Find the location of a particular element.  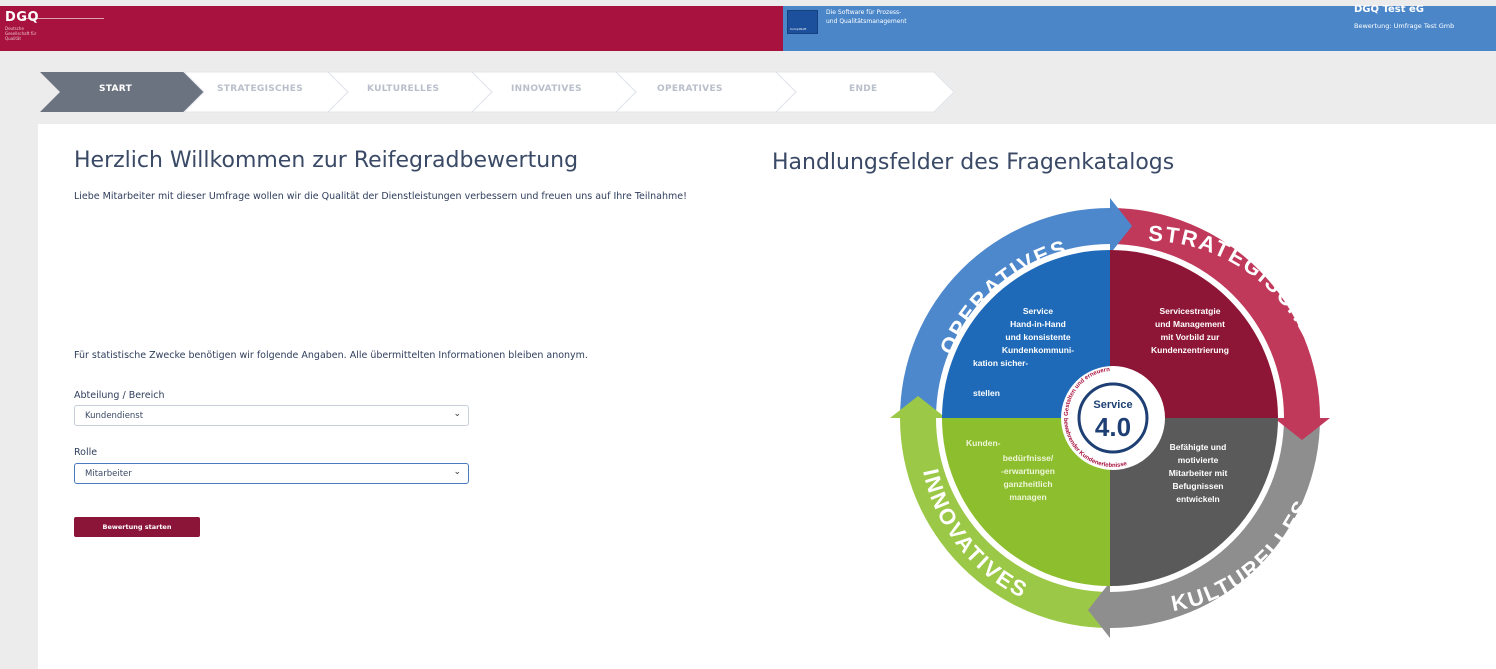

innovatives-text-5: managen is located at coordinates (1027, 497).